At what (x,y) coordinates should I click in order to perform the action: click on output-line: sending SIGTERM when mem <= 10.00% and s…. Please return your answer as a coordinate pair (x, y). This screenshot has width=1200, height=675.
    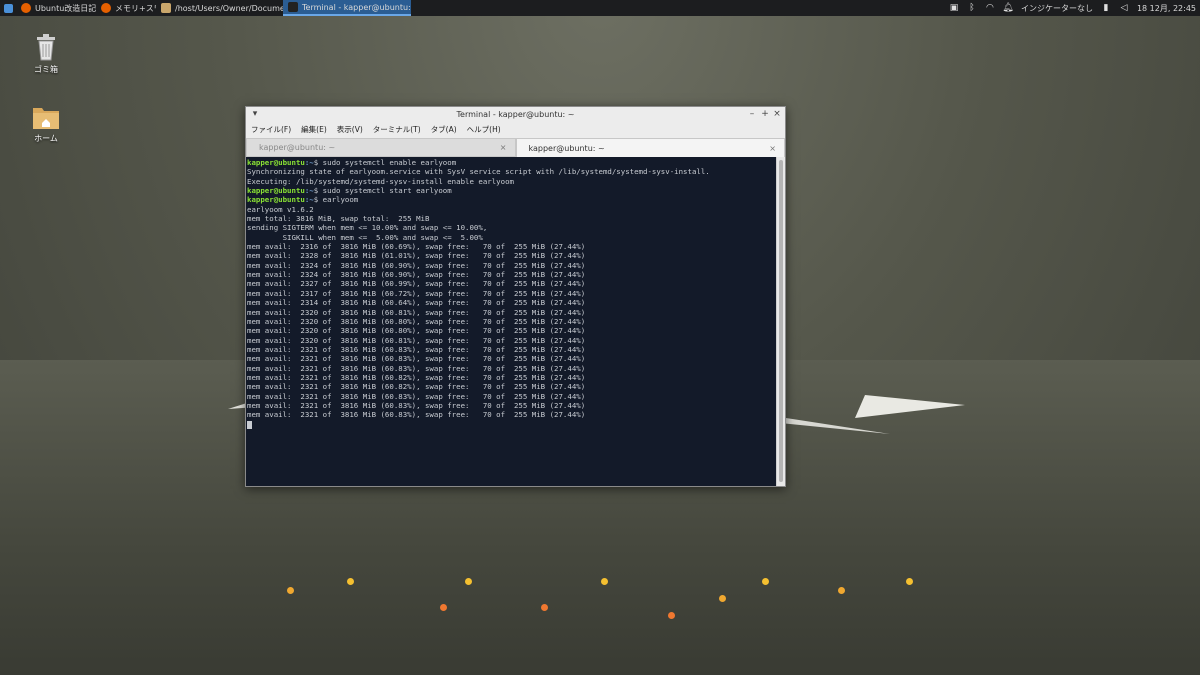
    Looking at the image, I should click on (511, 227).